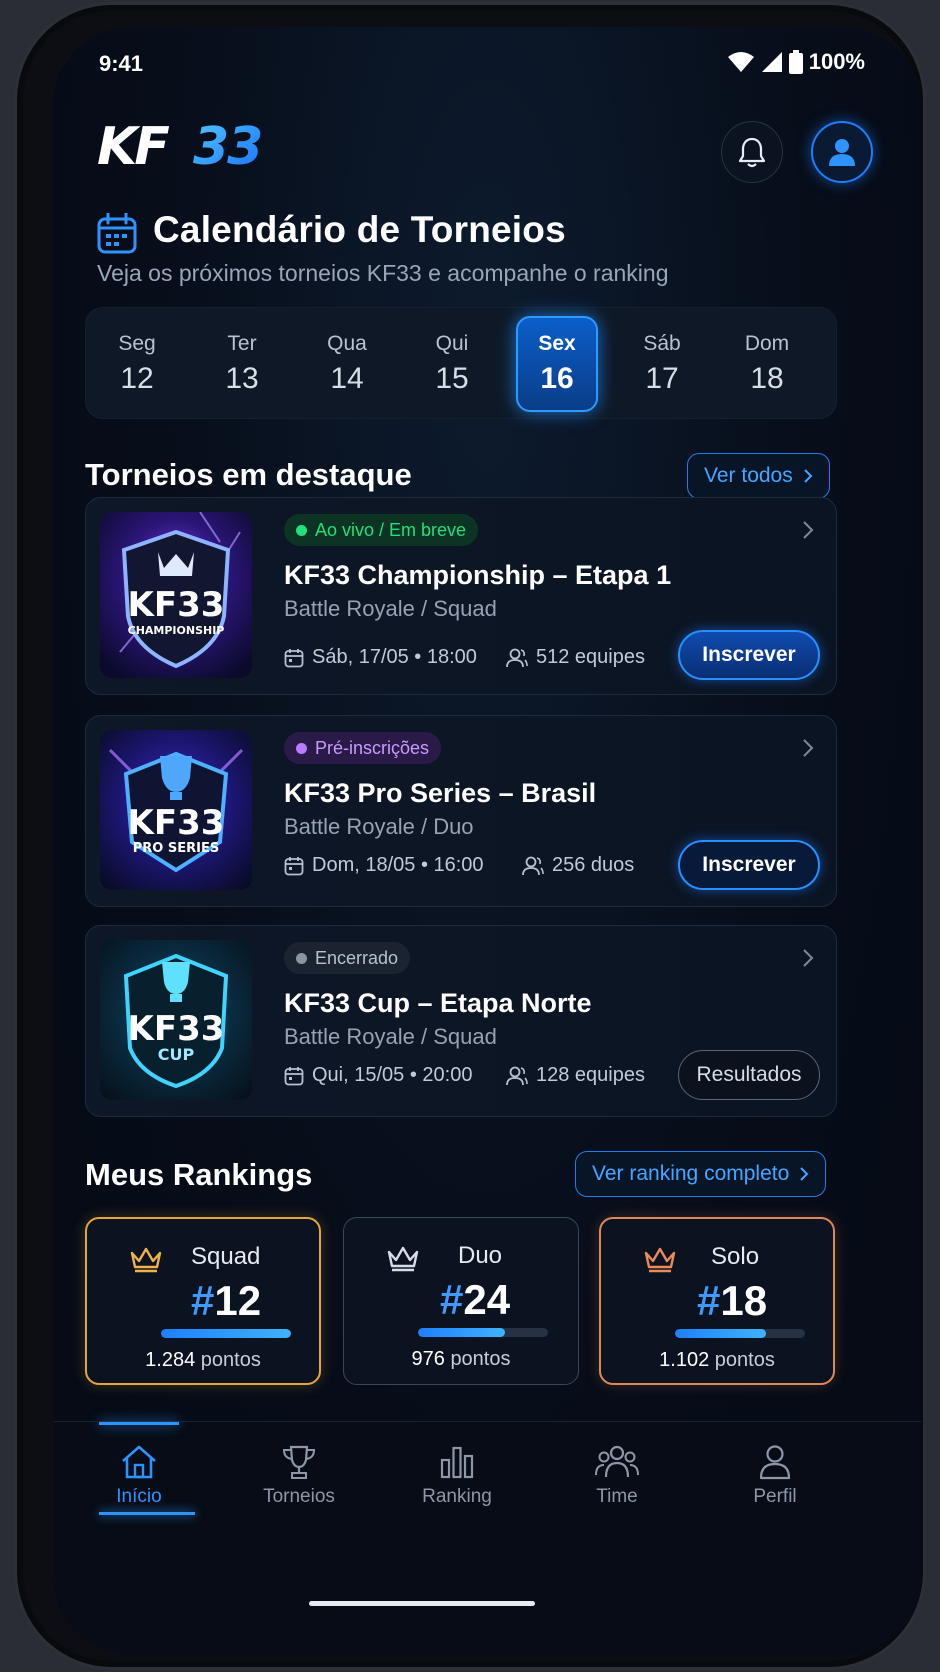  What do you see at coordinates (842, 152) in the screenshot?
I see `profile-button` at bounding box center [842, 152].